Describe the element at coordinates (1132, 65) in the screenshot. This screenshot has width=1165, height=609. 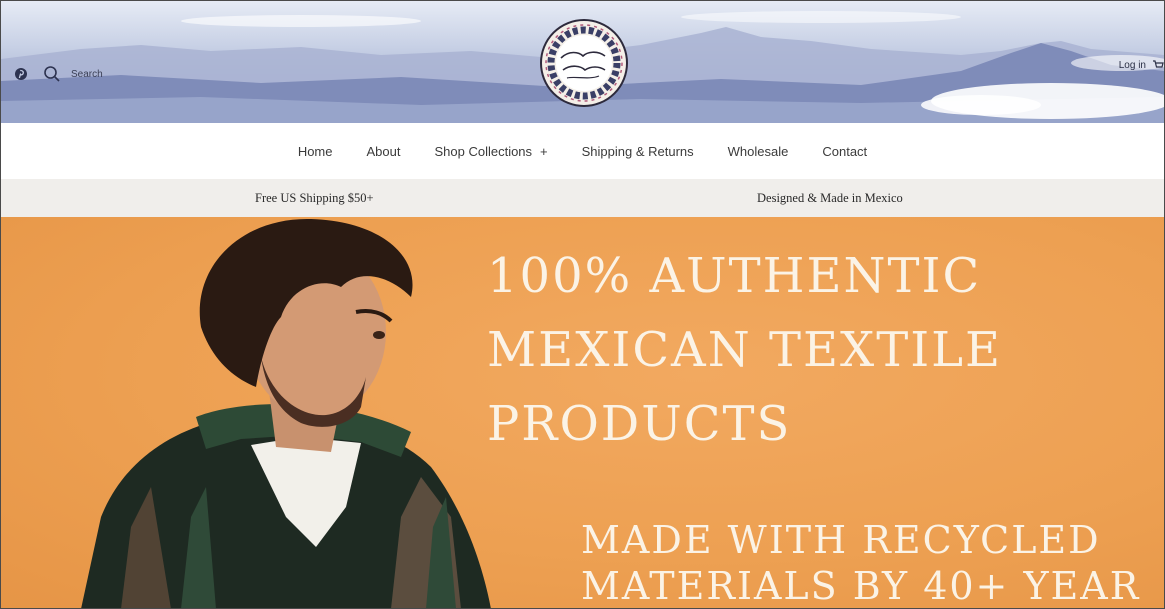
I see `login-link: Log in` at that location.